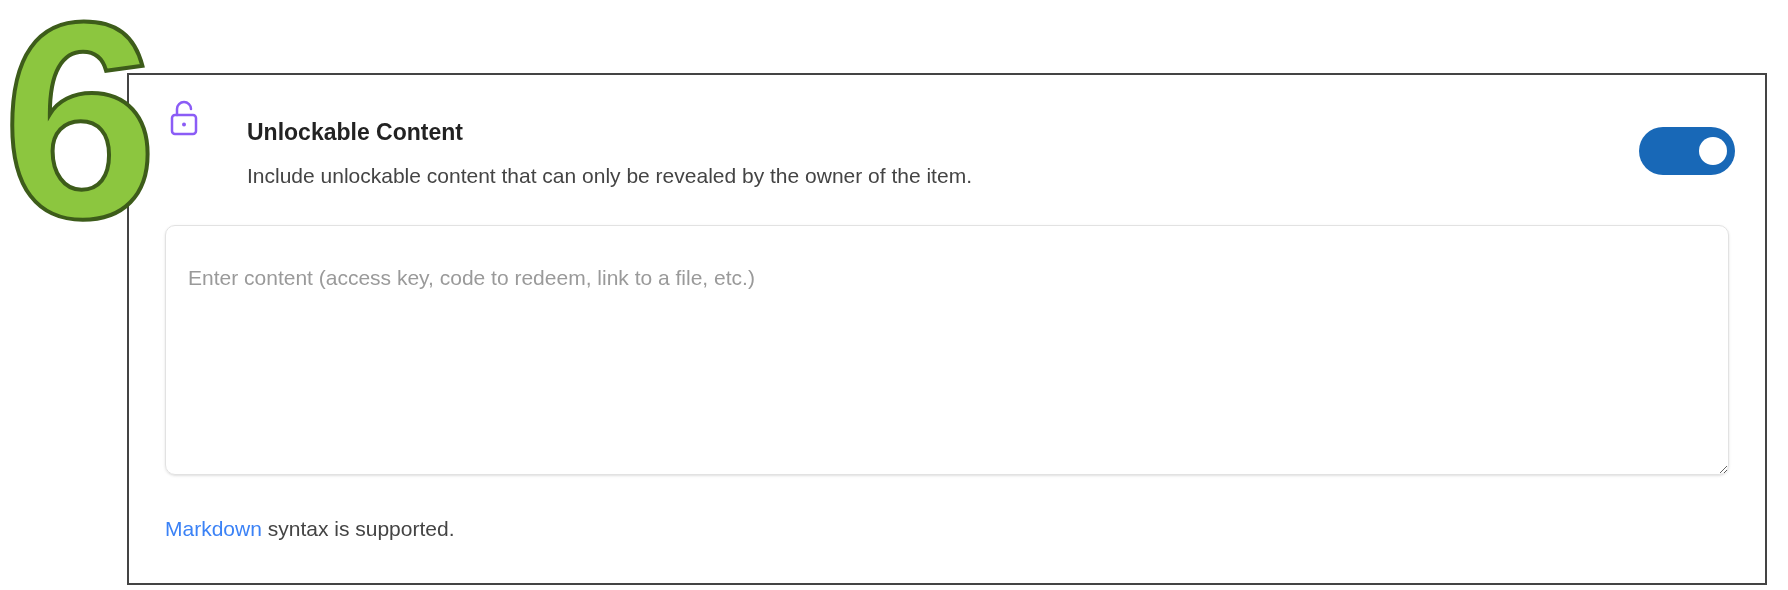 The width and height of the screenshot is (1788, 590). I want to click on markdown-note: Markdown syntax is supported., so click(310, 529).